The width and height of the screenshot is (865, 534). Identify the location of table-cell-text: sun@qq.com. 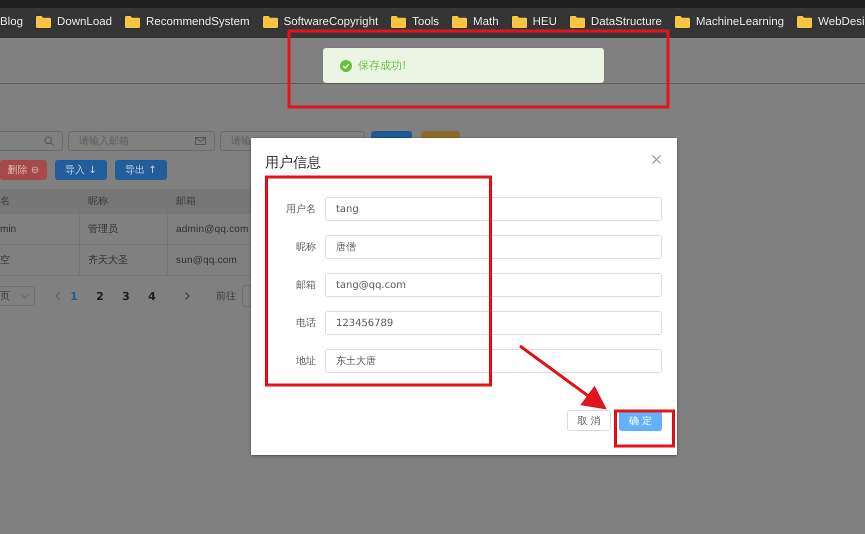
(206, 261).